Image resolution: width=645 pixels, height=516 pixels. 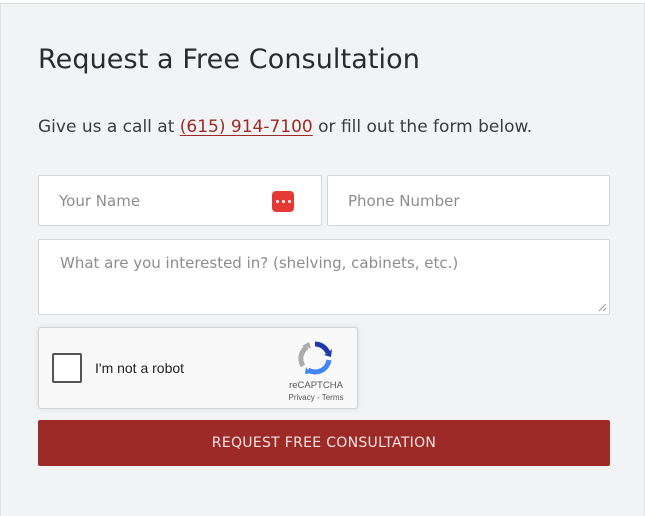 What do you see at coordinates (422, 127) in the screenshot?
I see `intro-text-after: or fill out the form below.` at bounding box center [422, 127].